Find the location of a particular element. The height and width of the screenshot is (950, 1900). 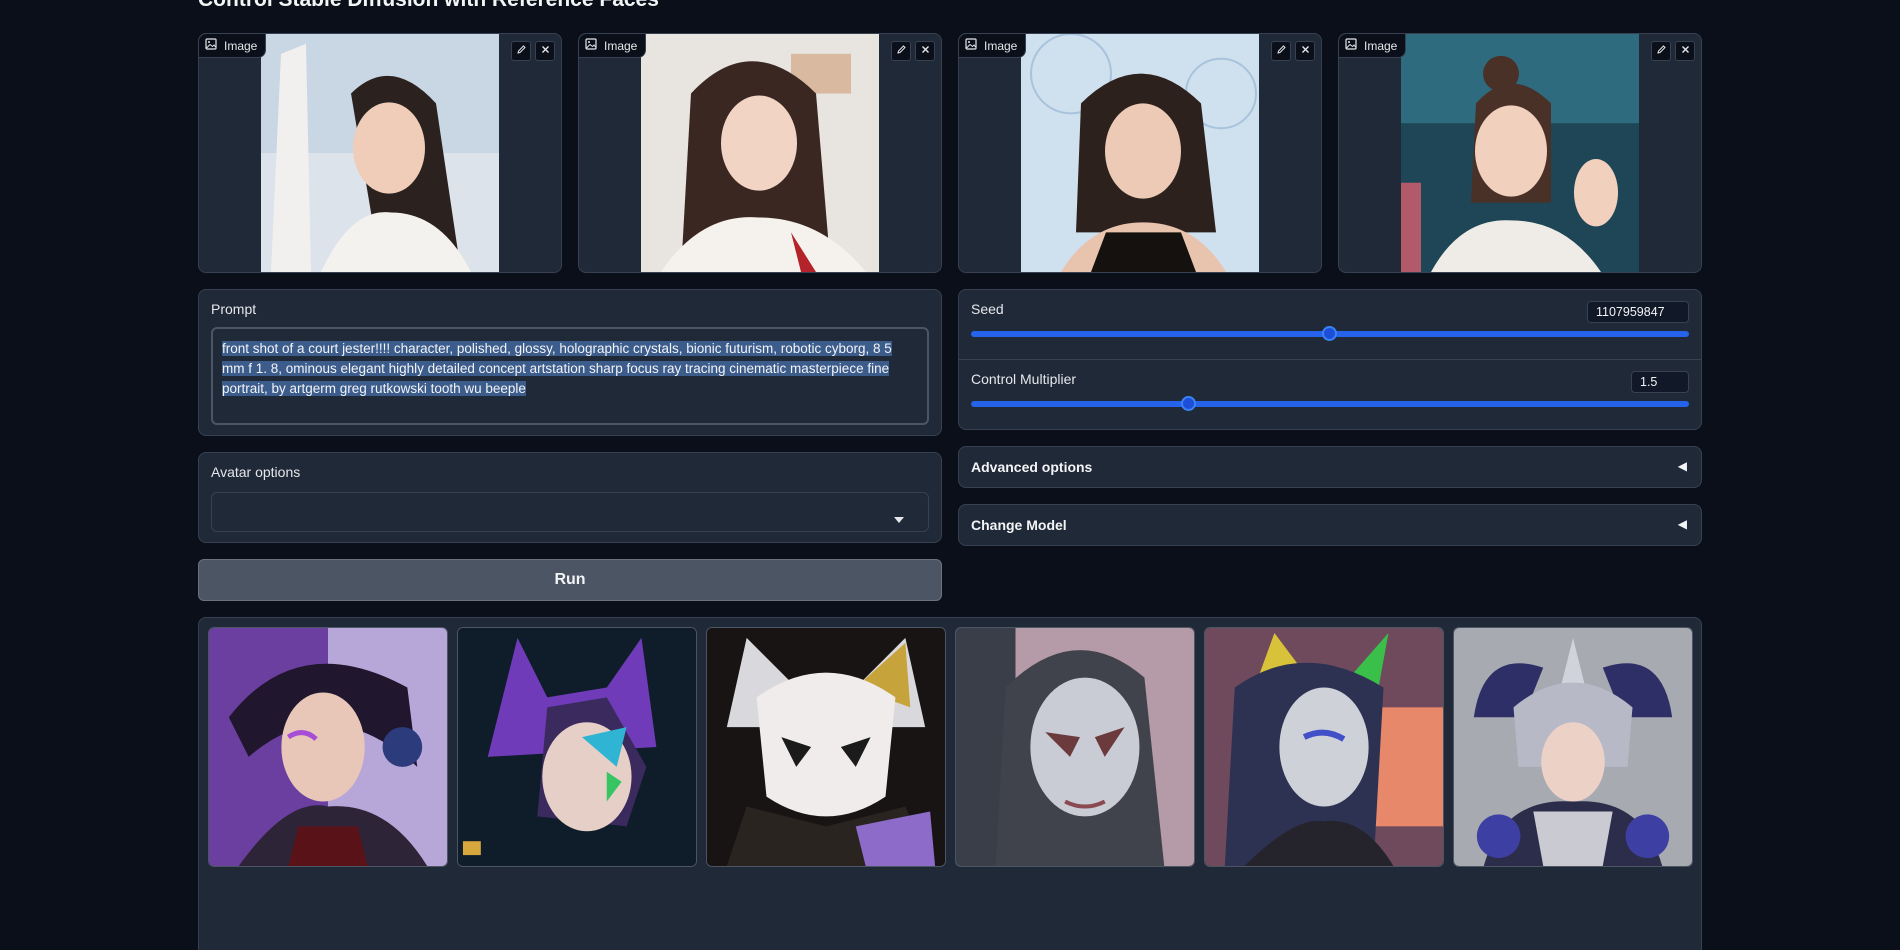

control-multiplier-input: 1.5 is located at coordinates (1660, 382).